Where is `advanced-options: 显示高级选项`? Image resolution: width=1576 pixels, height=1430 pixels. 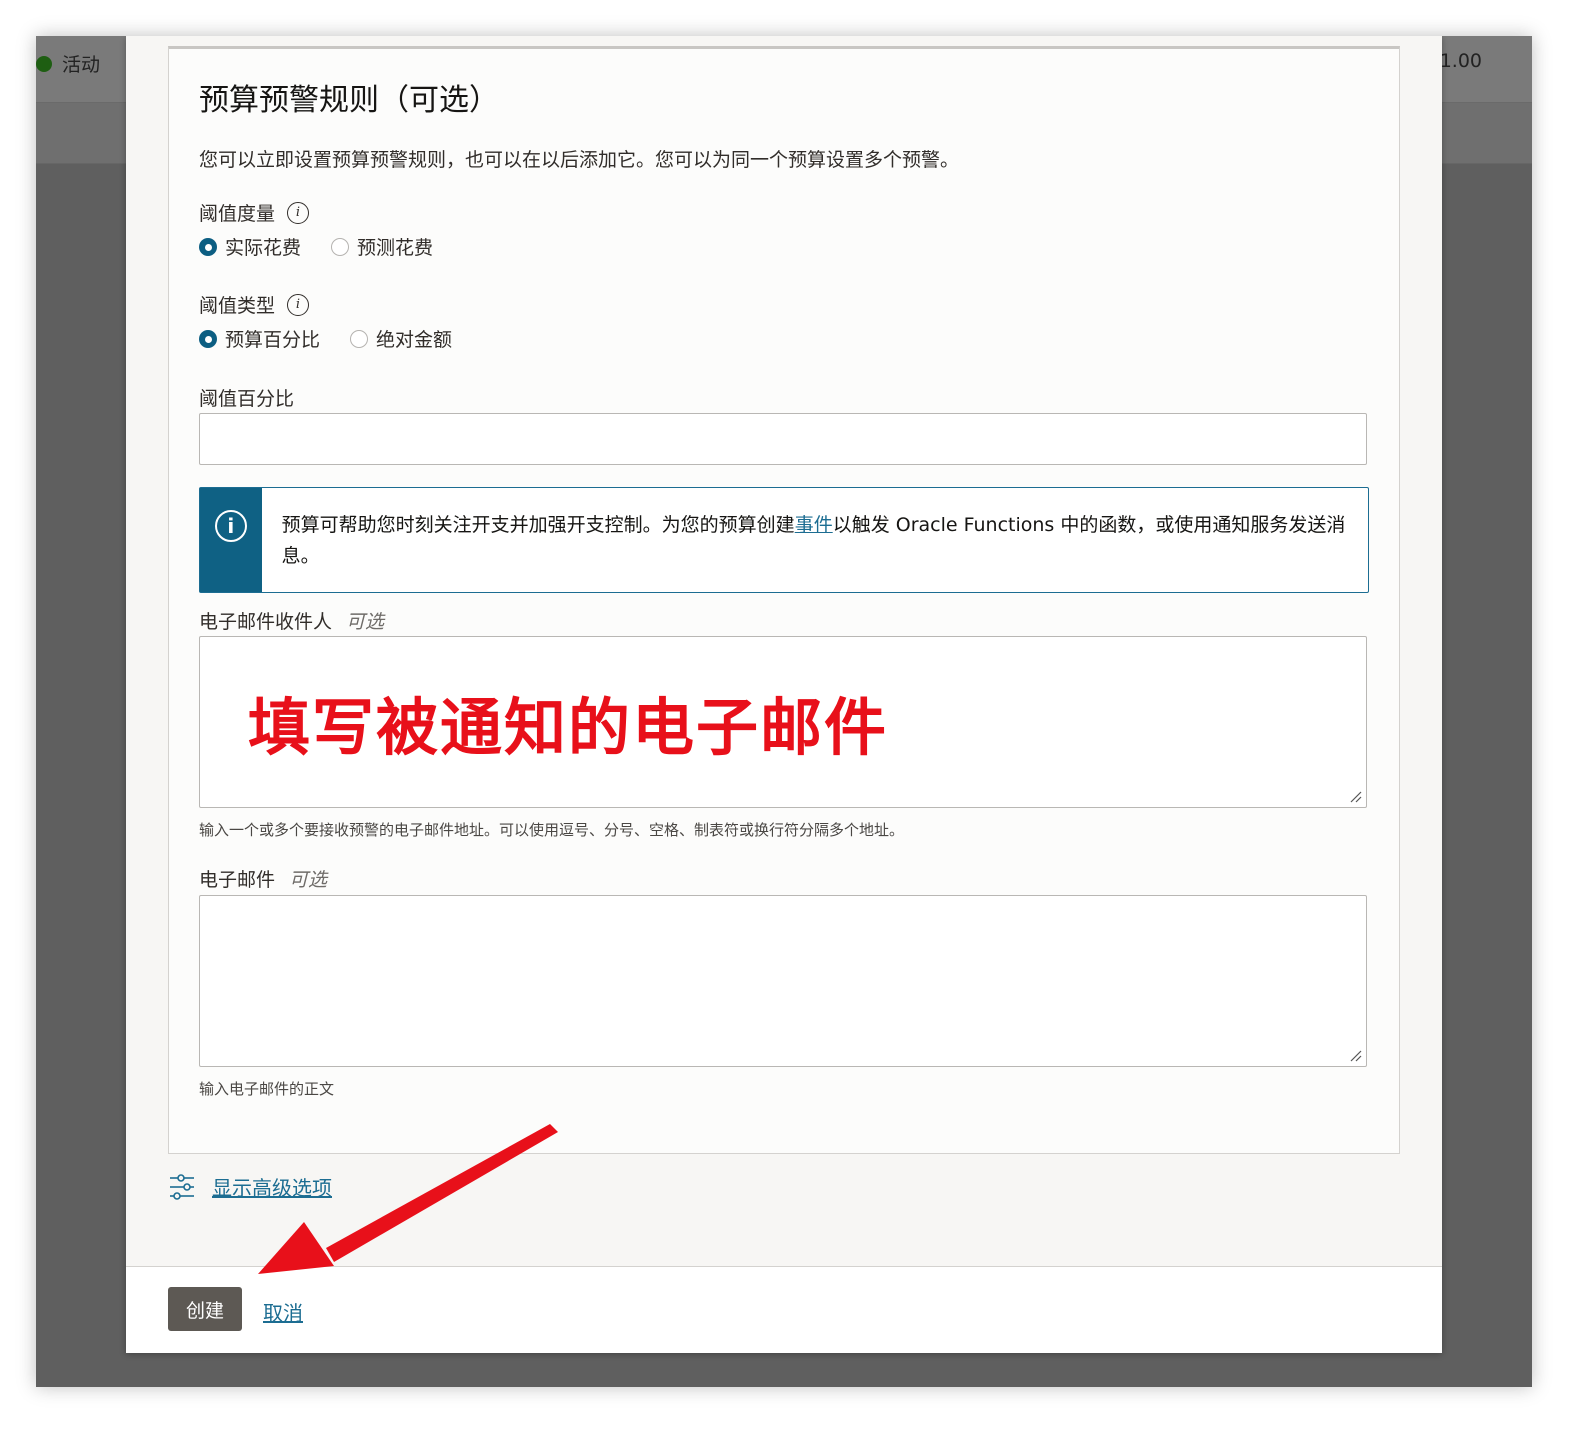
advanced-options: 显示高级选项 is located at coordinates (250, 1186).